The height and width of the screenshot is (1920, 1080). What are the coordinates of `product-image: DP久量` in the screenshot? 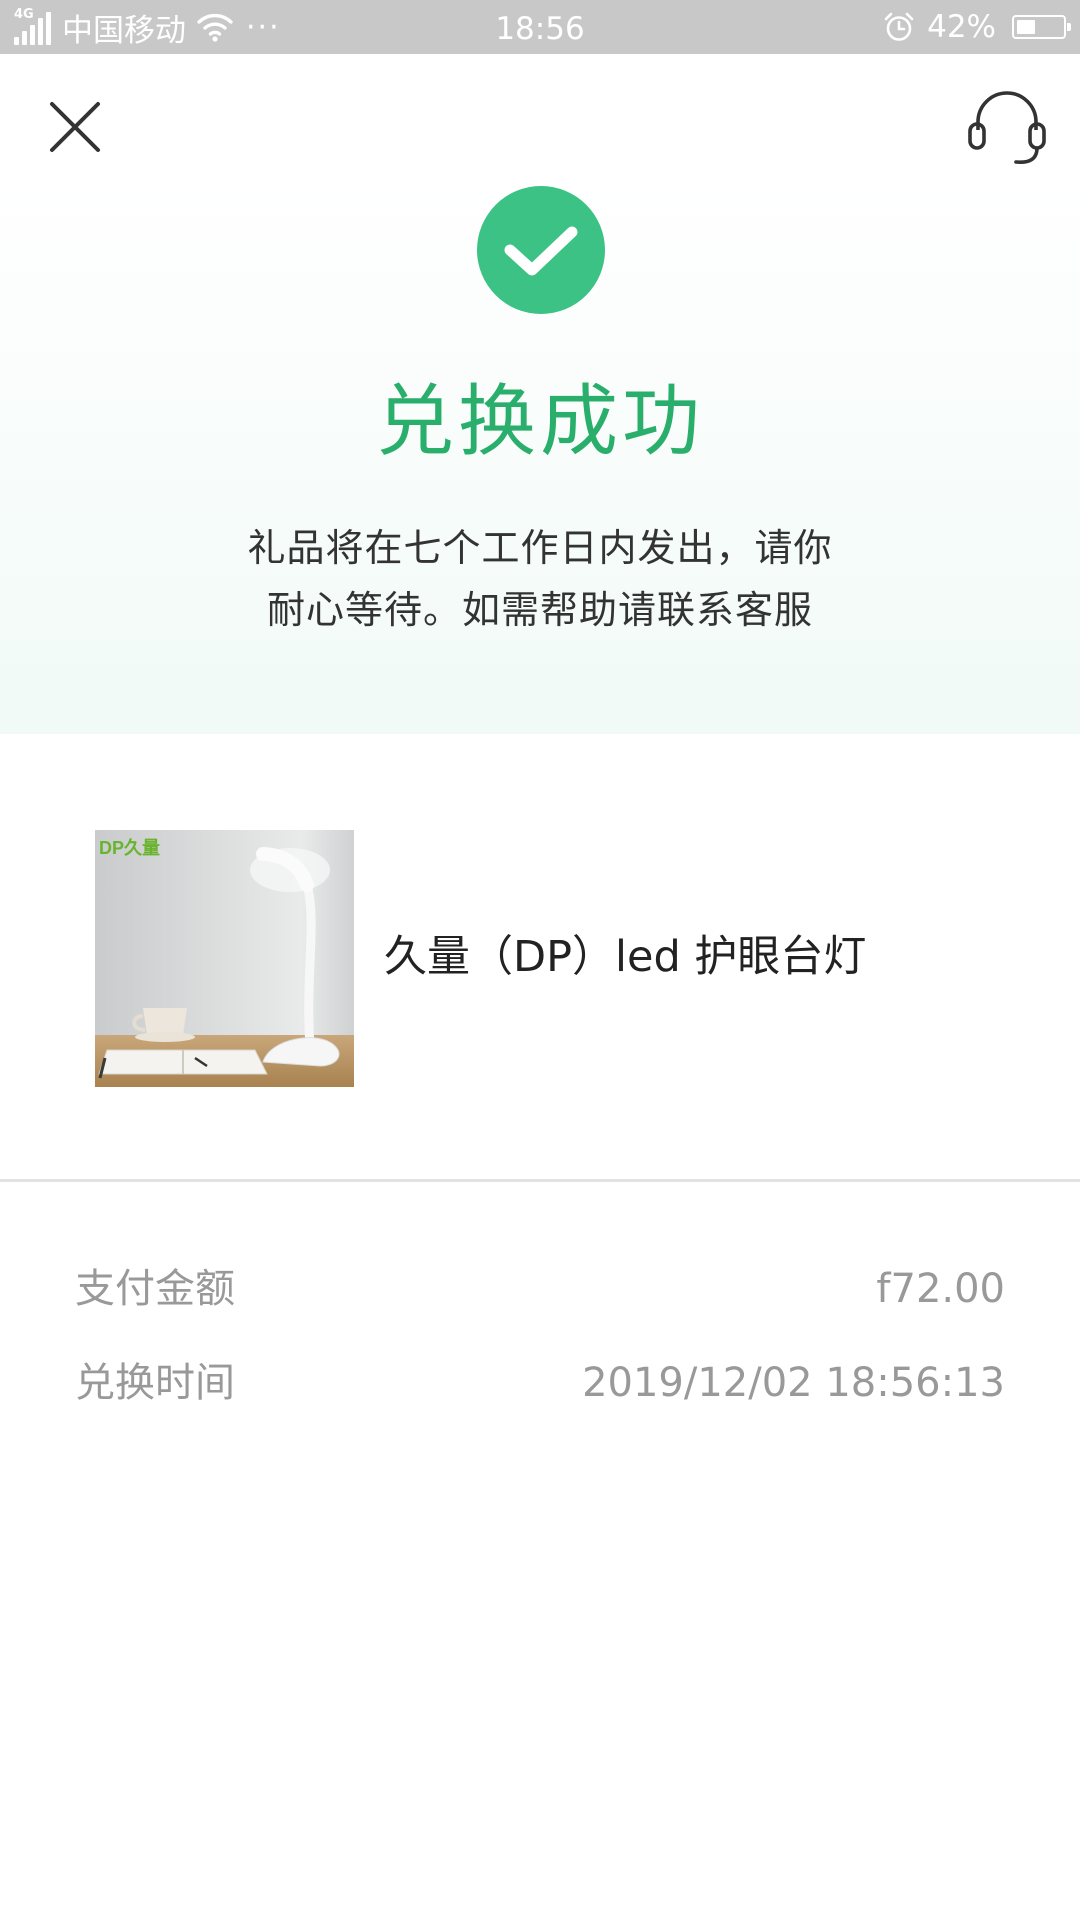 It's located at (224, 958).